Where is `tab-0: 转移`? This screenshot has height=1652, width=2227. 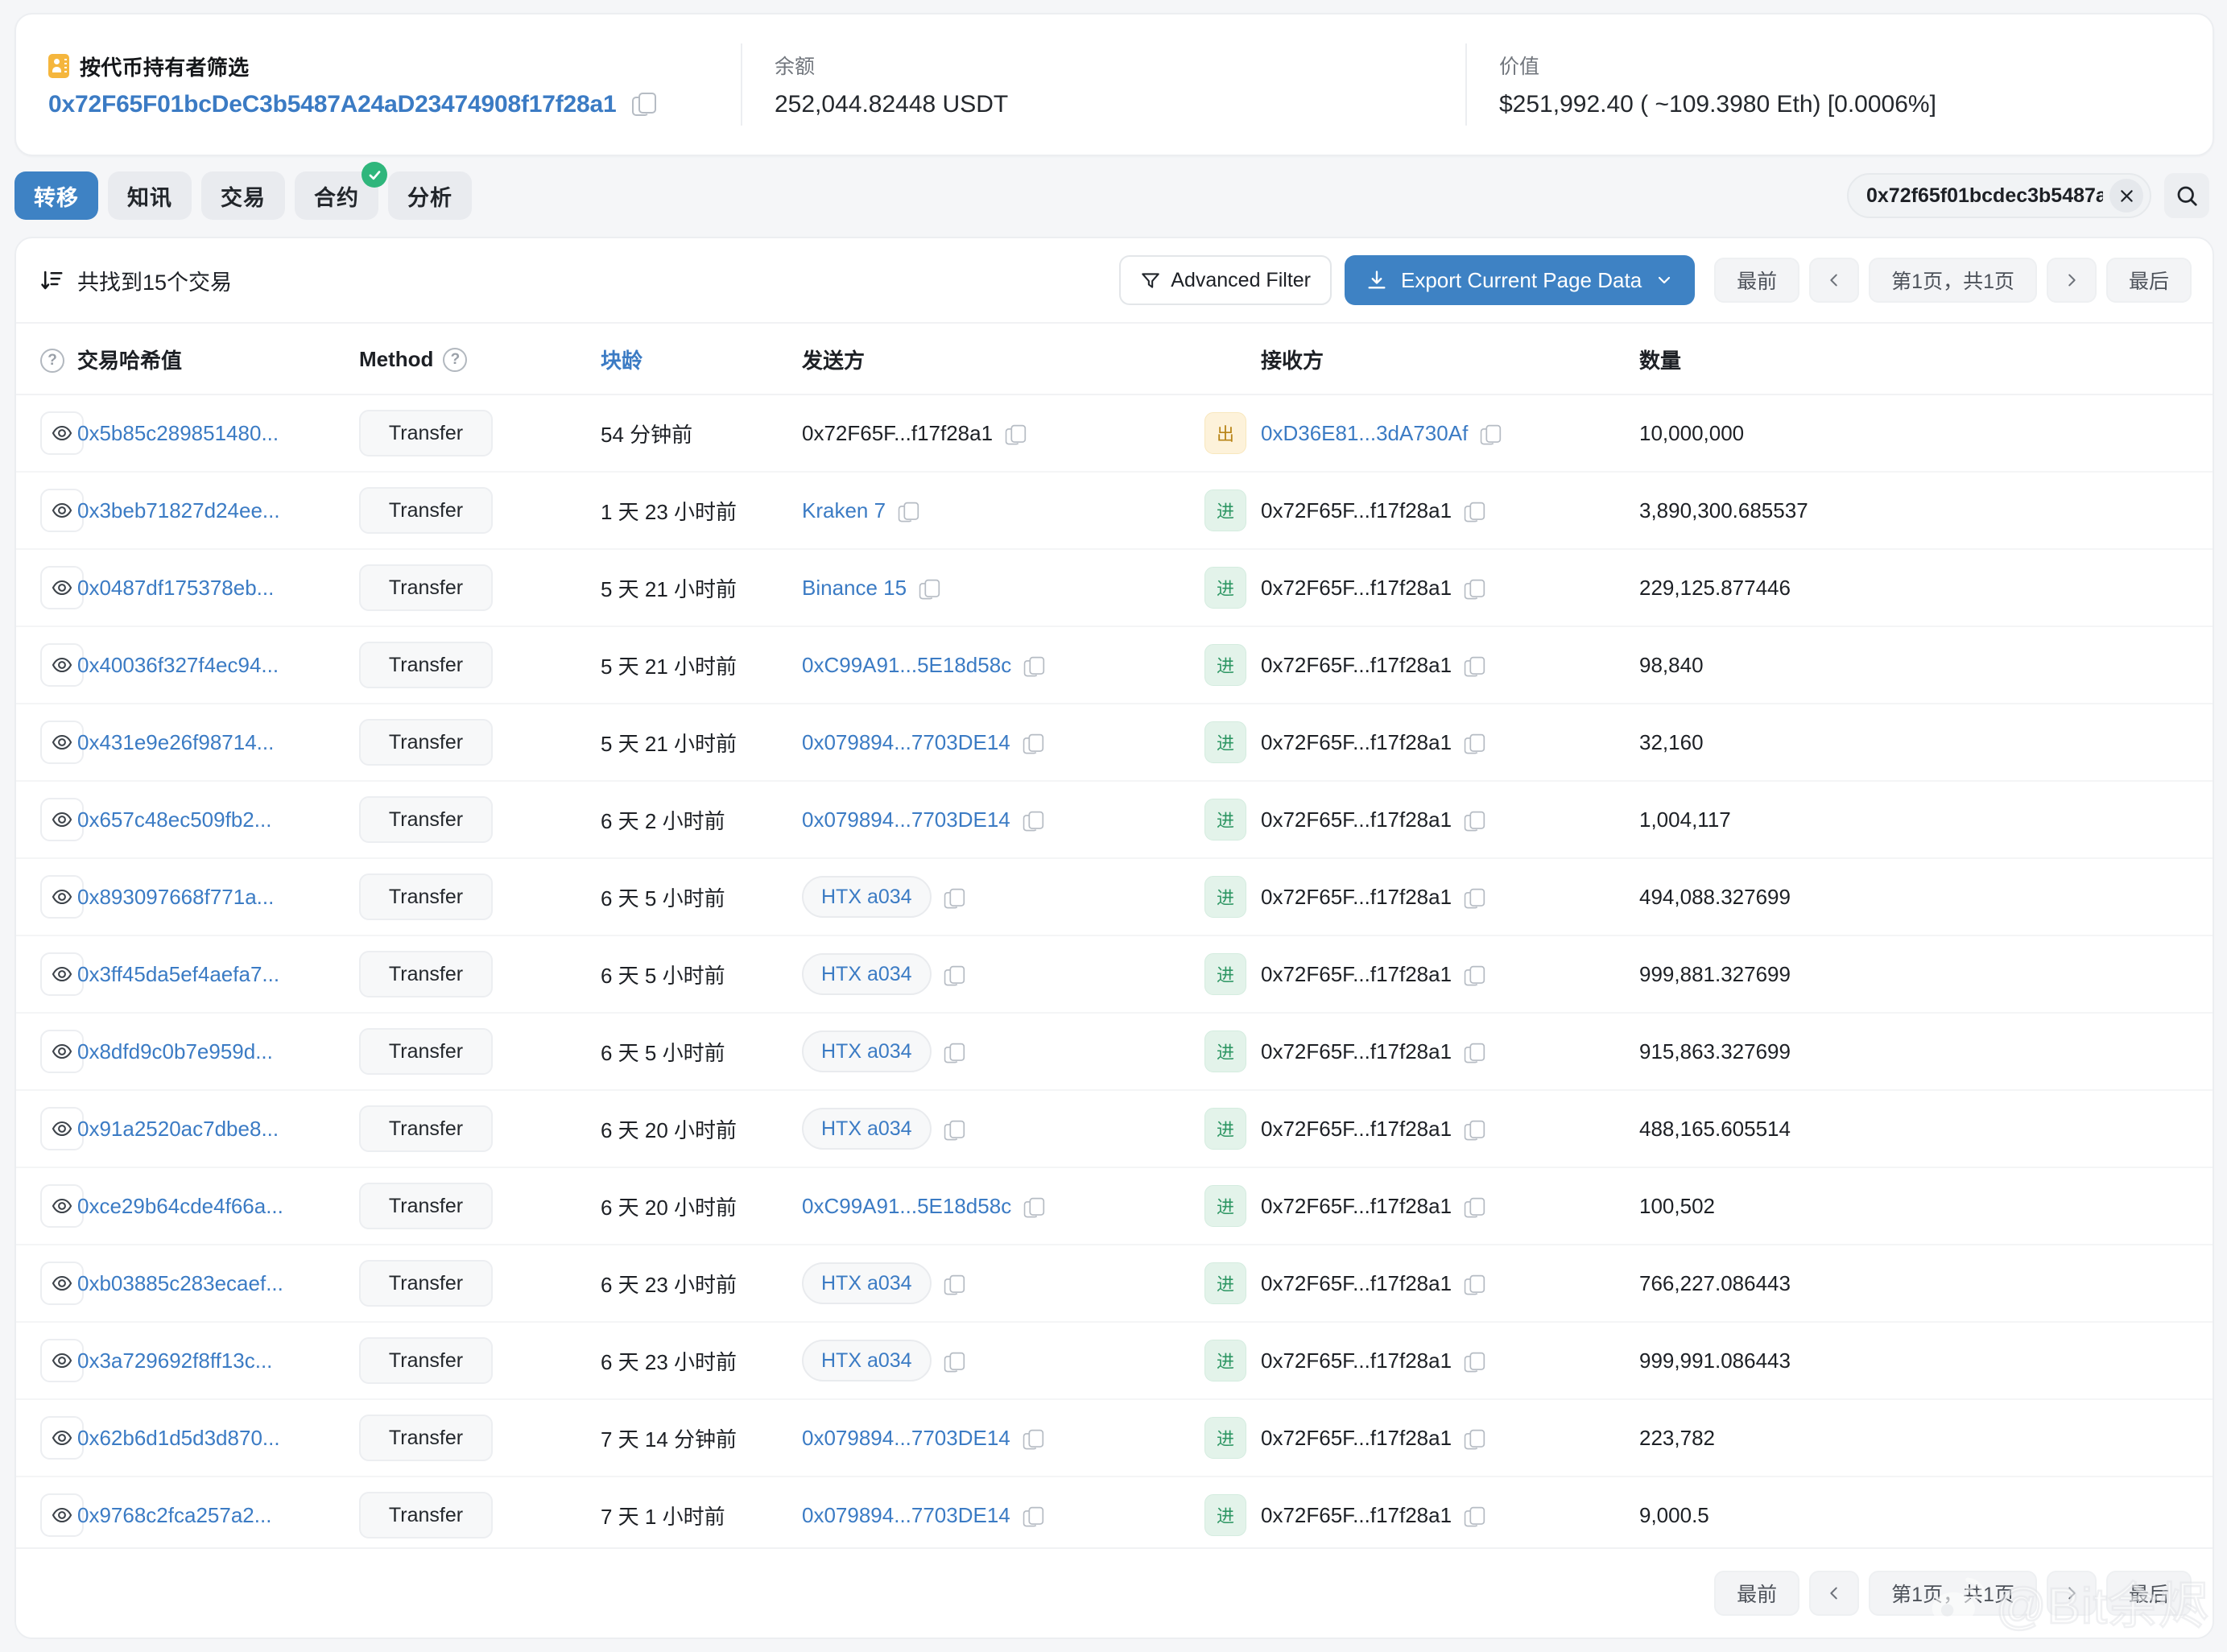 tab-0: 转移 is located at coordinates (56, 196).